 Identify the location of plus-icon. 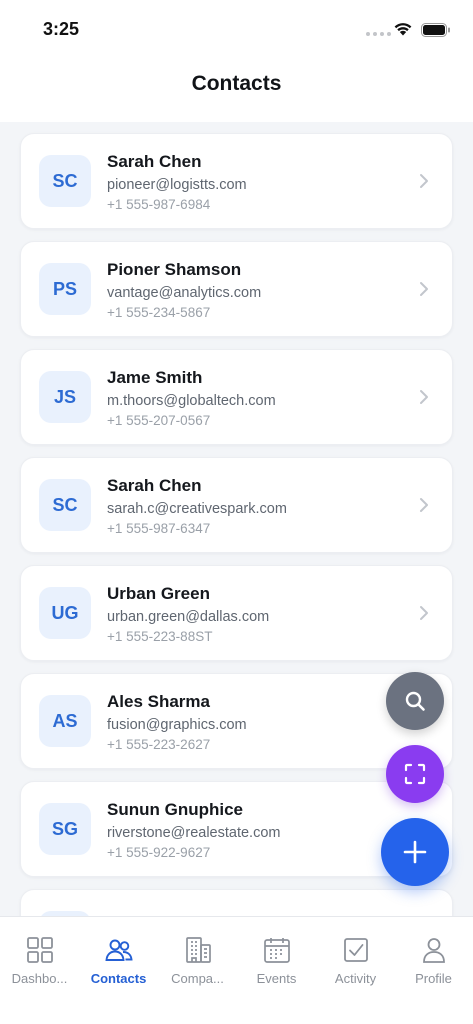
(415, 852).